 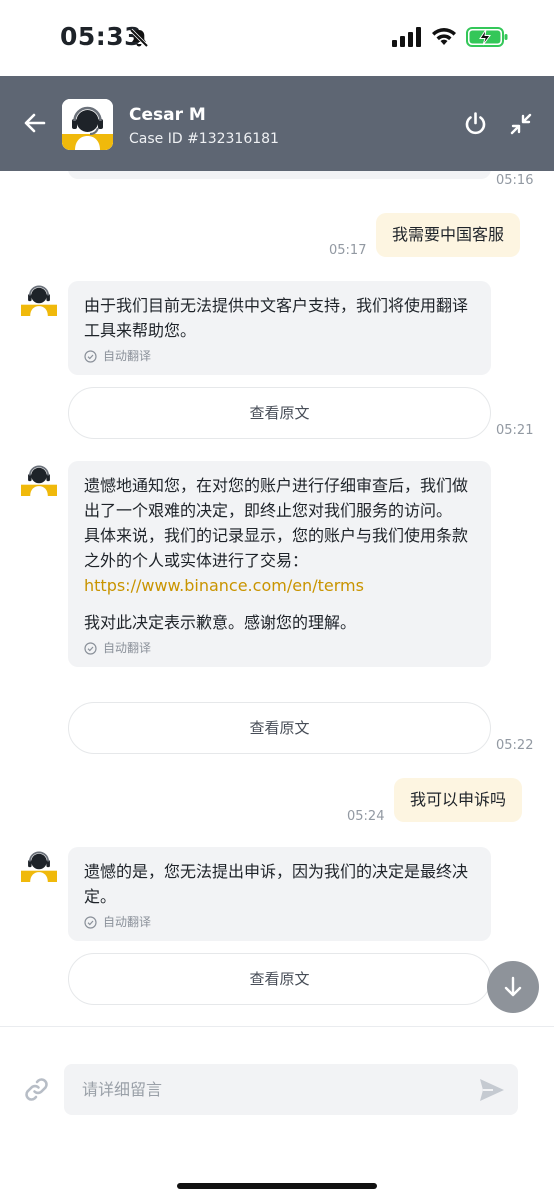 I want to click on battery-icon, so click(x=487, y=39).